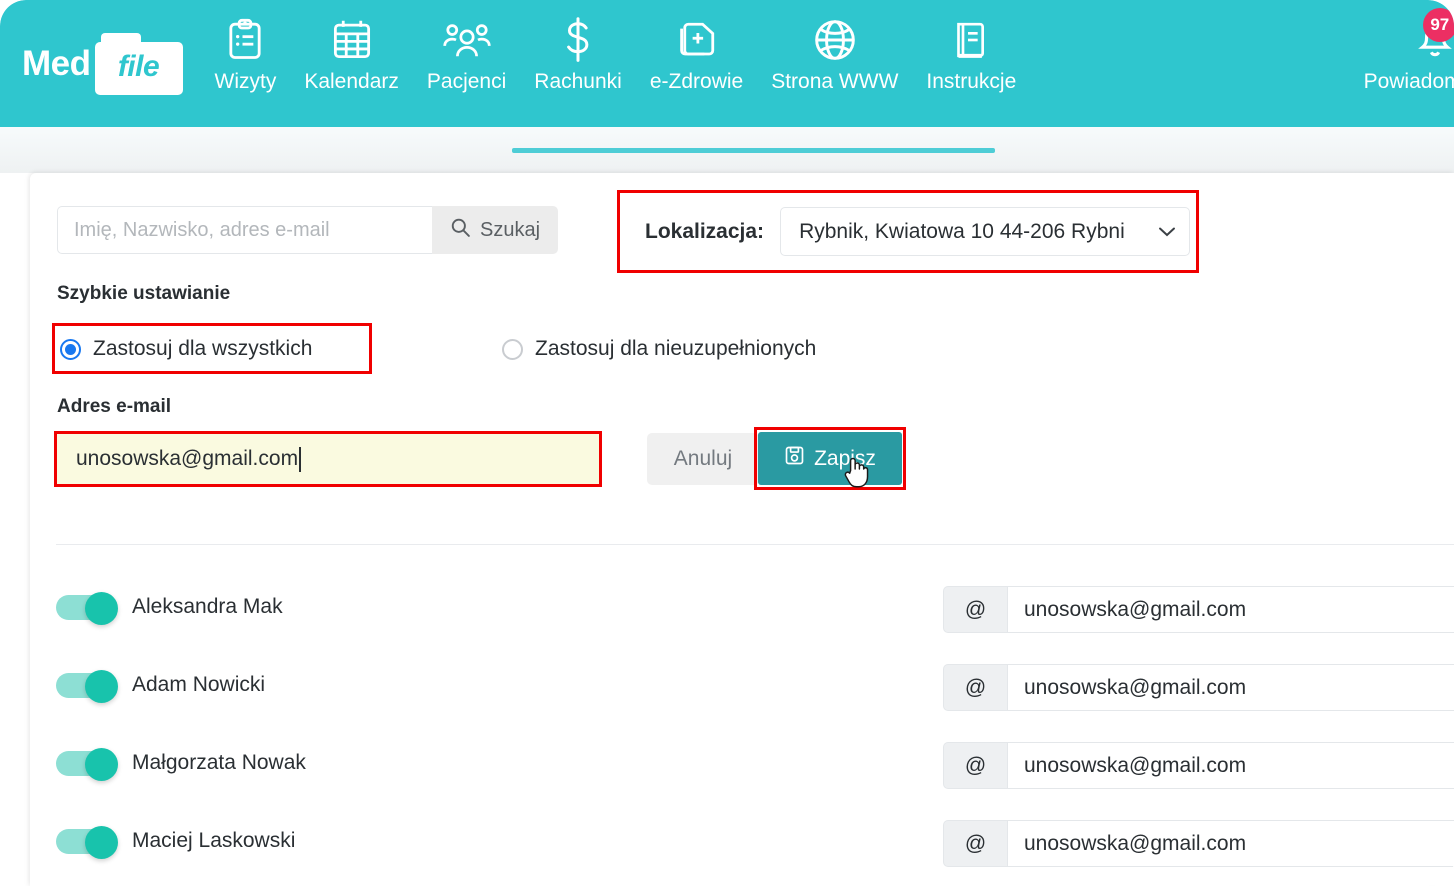  I want to click on nav-label-kalendarz: Kalendarz, so click(351, 81).